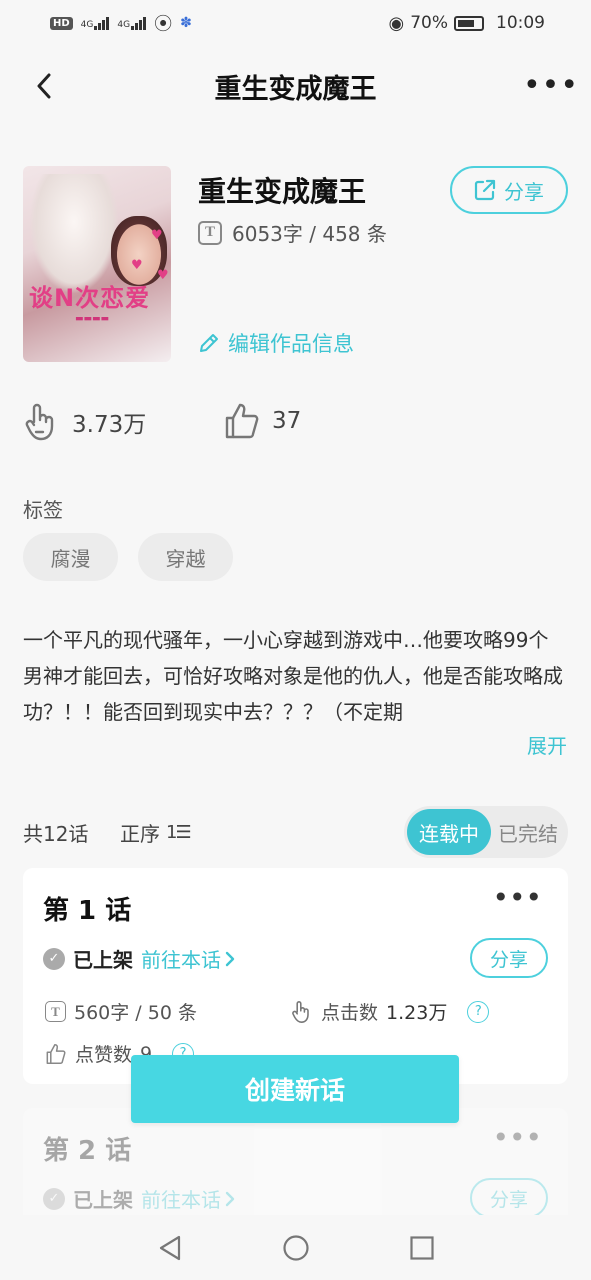 The height and width of the screenshot is (1280, 591). What do you see at coordinates (56, 834) in the screenshot?
I see `episode-count: 共12话` at bounding box center [56, 834].